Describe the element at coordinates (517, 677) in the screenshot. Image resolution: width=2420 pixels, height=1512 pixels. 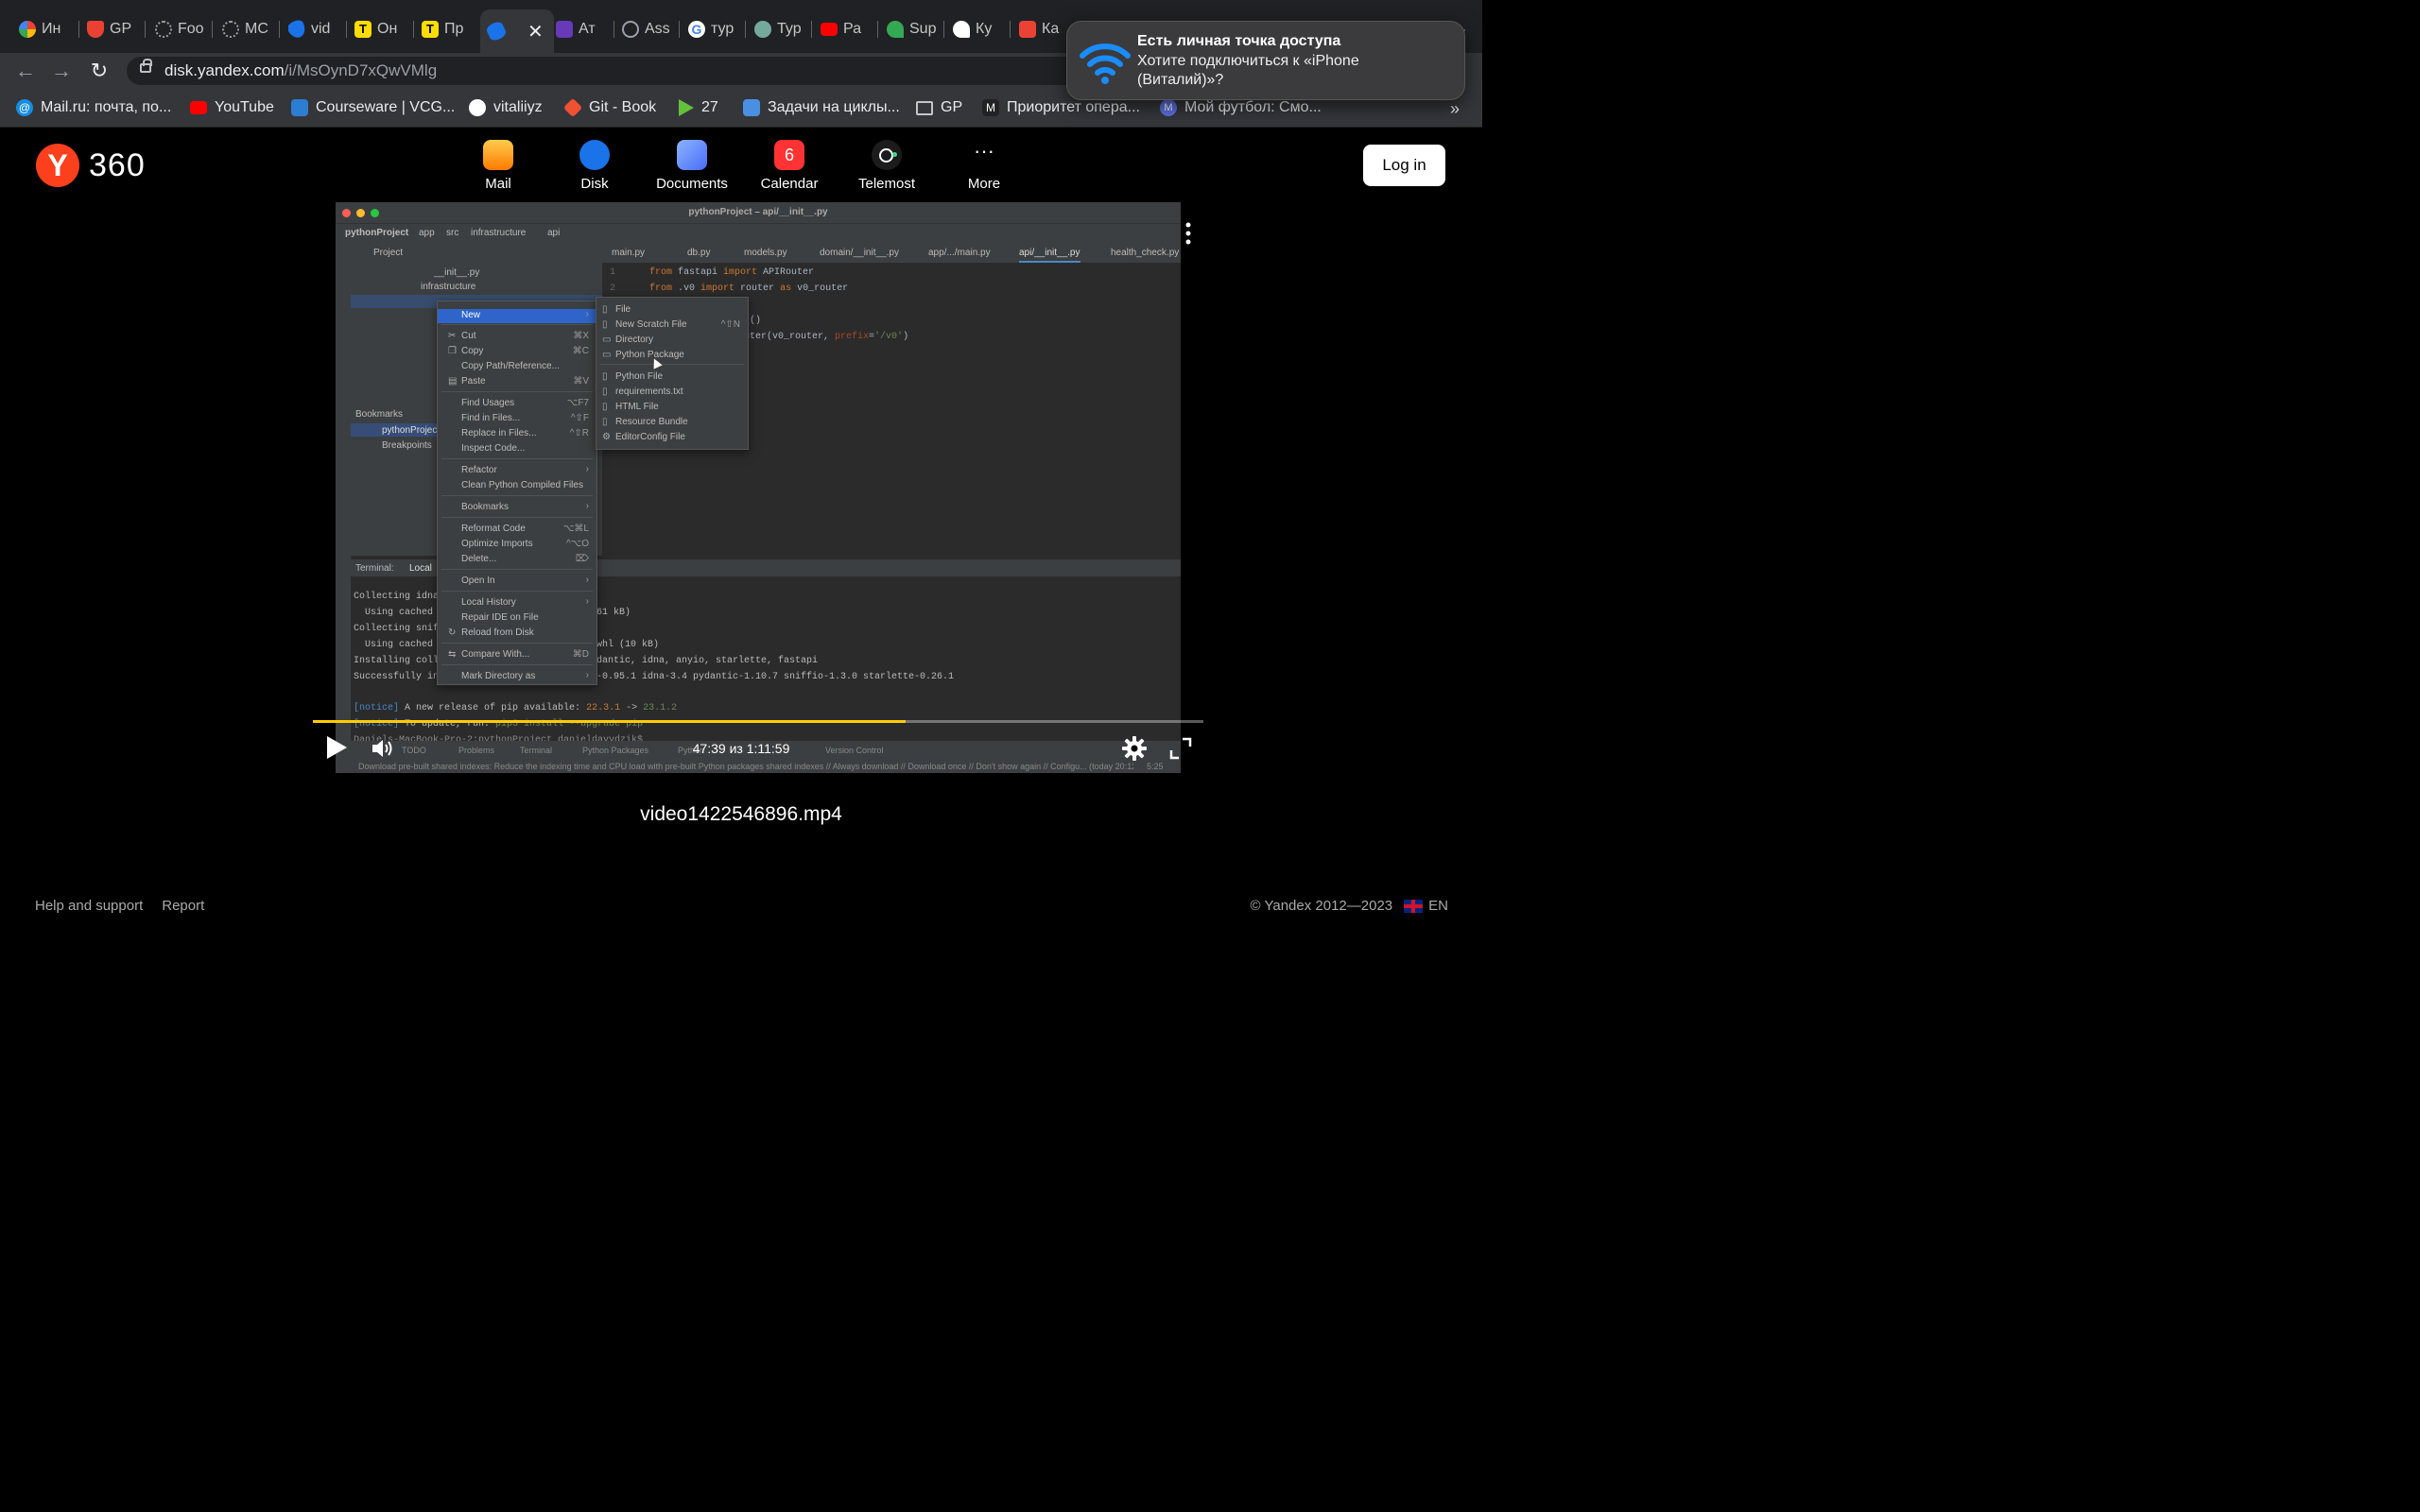
I see `context-menu-item: Mark Directory as ›` at that location.